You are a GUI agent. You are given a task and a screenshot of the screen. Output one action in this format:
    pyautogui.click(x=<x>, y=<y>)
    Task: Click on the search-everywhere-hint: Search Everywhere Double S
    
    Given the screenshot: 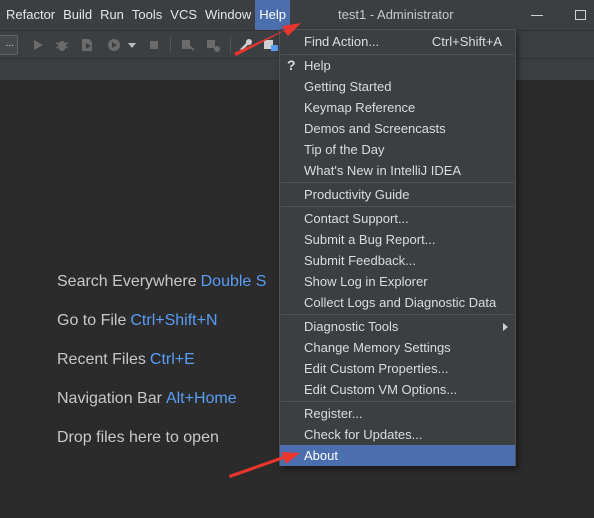 What is the action you would take?
    pyautogui.click(x=161, y=282)
    